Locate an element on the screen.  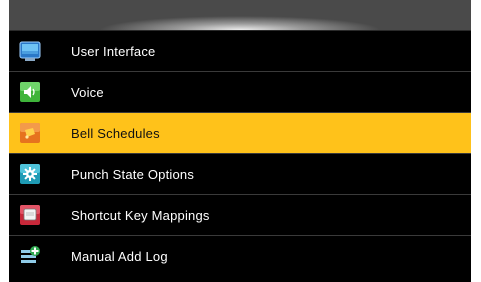
monitor-icon is located at coordinates (30, 51).